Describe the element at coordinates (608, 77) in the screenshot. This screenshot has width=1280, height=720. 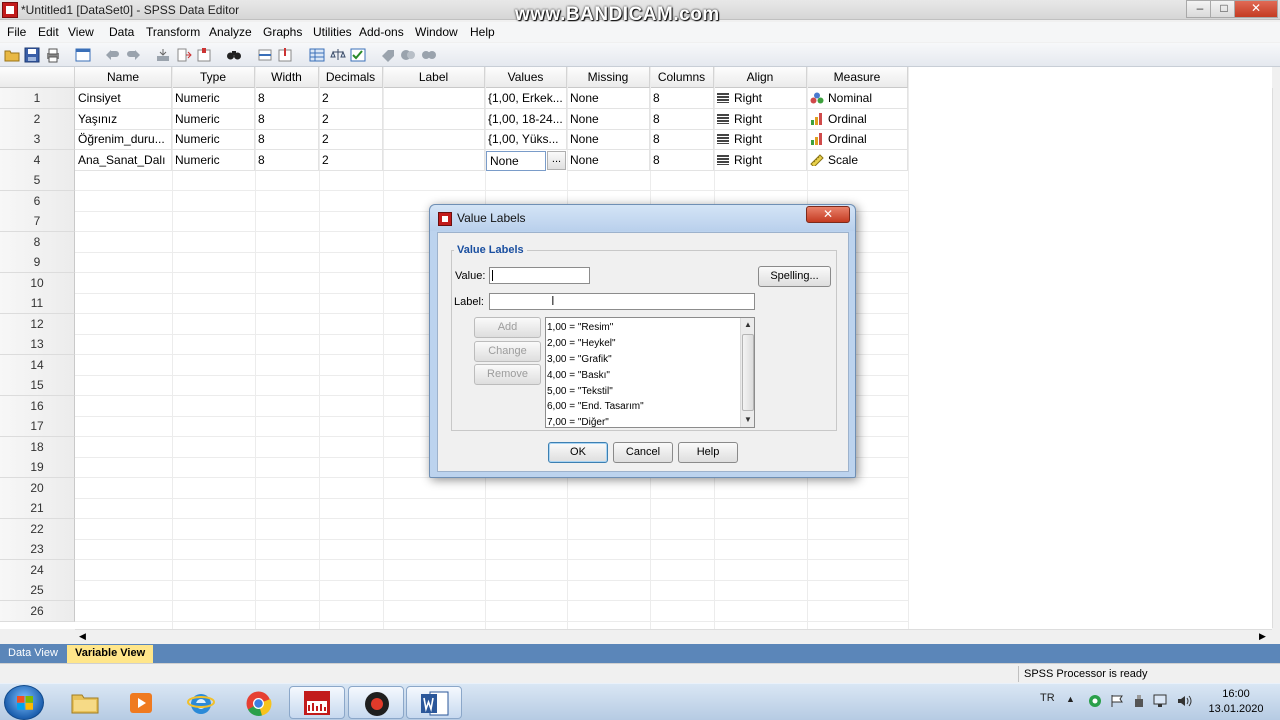
I see `header-missing: Missing` at that location.